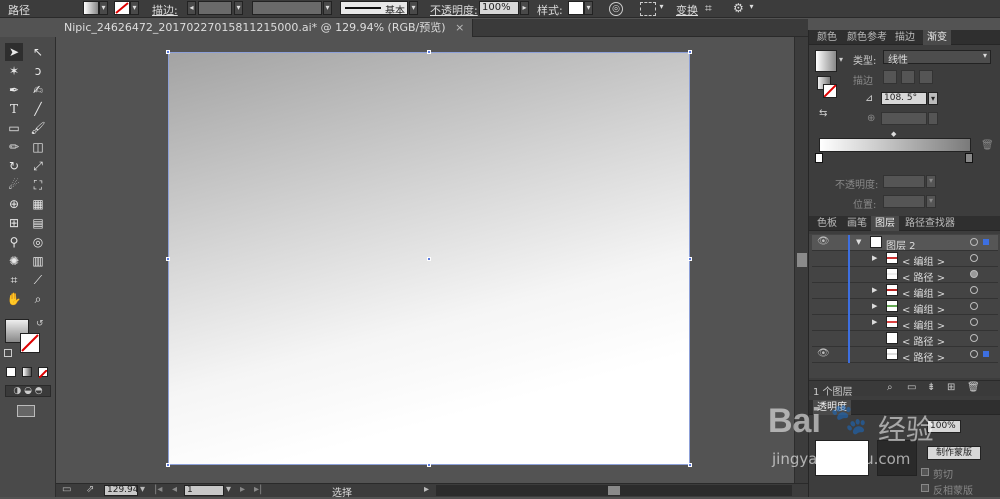 The height and width of the screenshot is (499, 1000). What do you see at coordinates (14, 223) in the screenshot?
I see `mesh-tool-icon: ⊞` at bounding box center [14, 223].